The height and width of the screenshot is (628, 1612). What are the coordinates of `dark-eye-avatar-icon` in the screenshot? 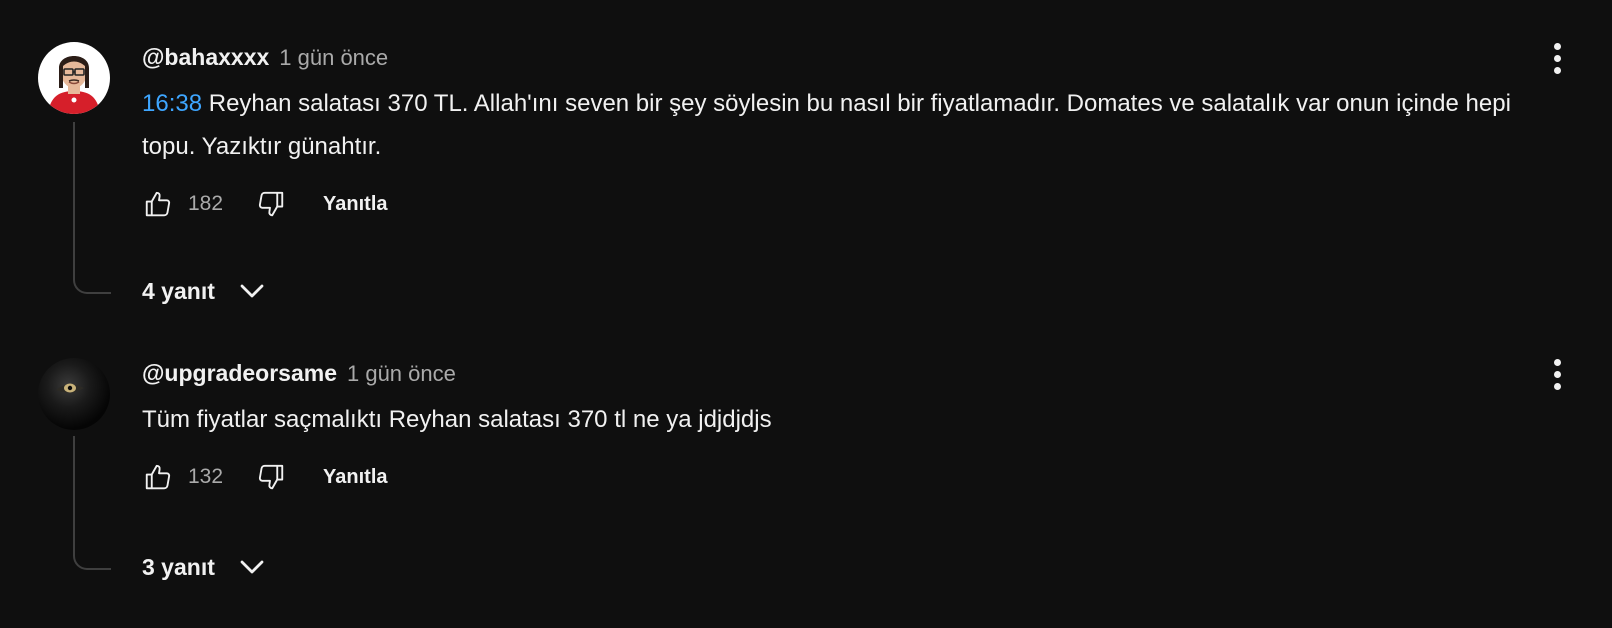 It's located at (74, 394).